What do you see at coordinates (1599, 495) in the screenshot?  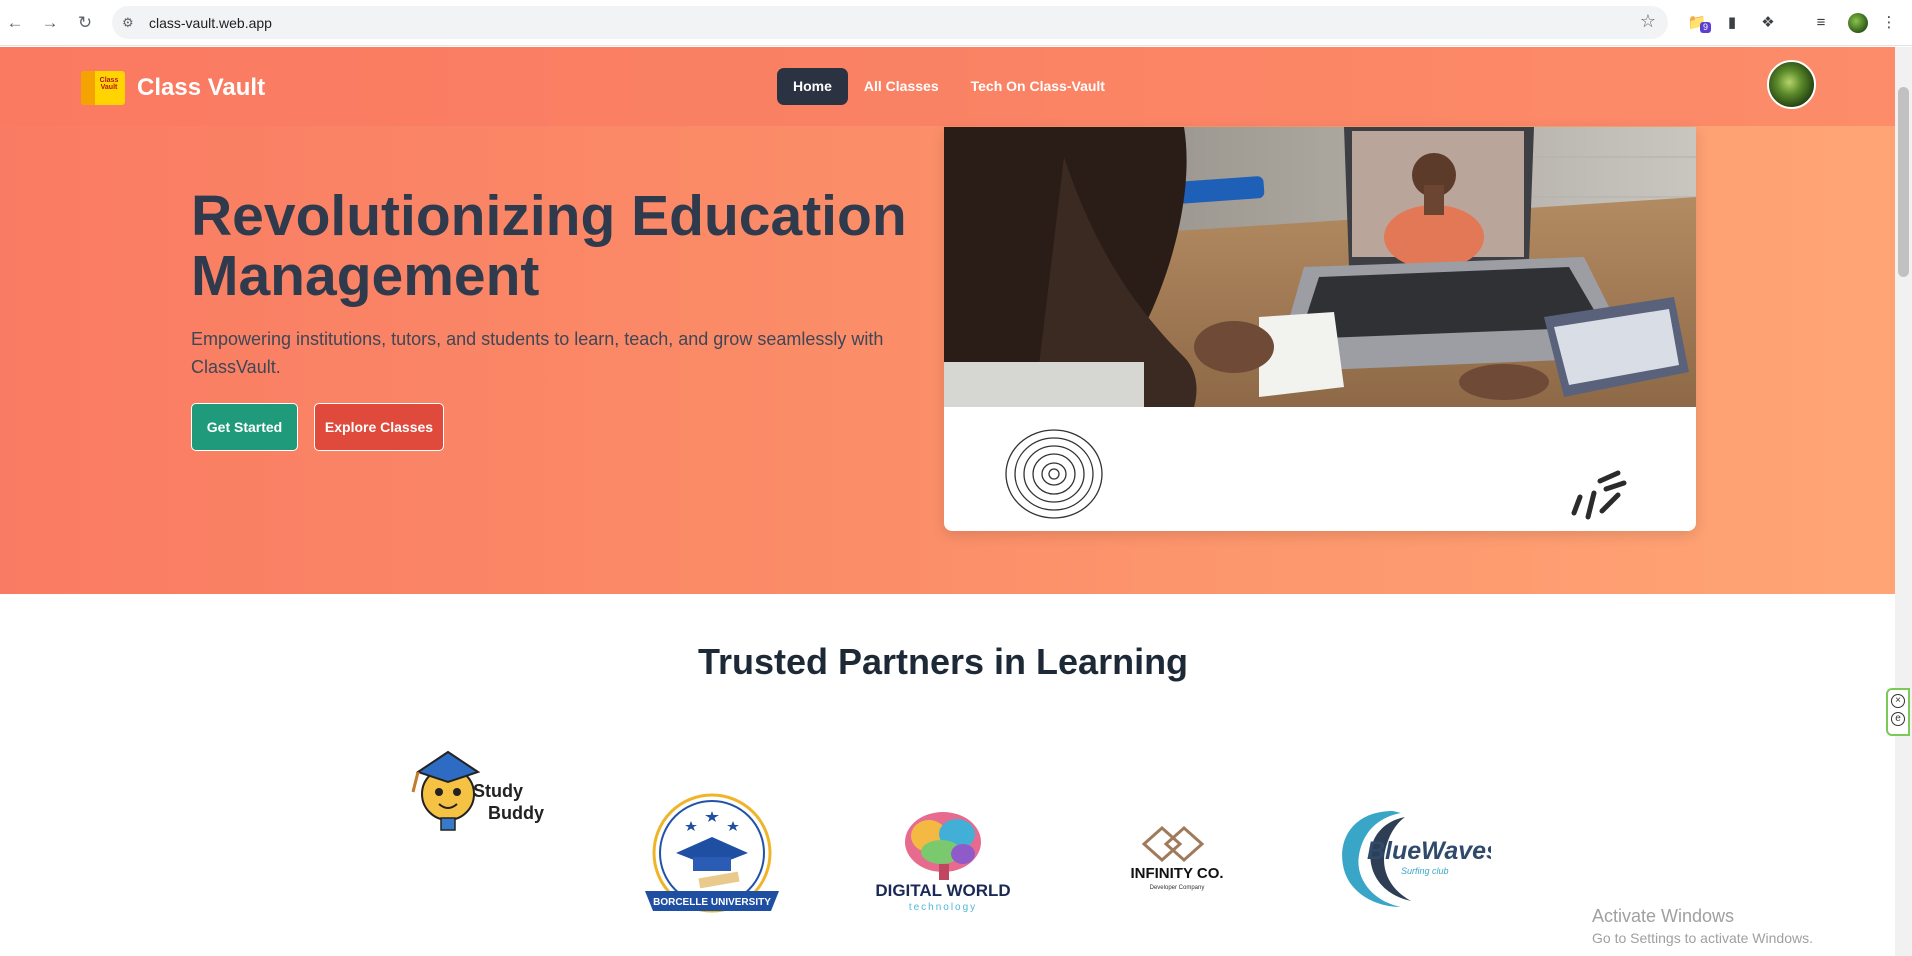 I see `spark-lines-decoration` at bounding box center [1599, 495].